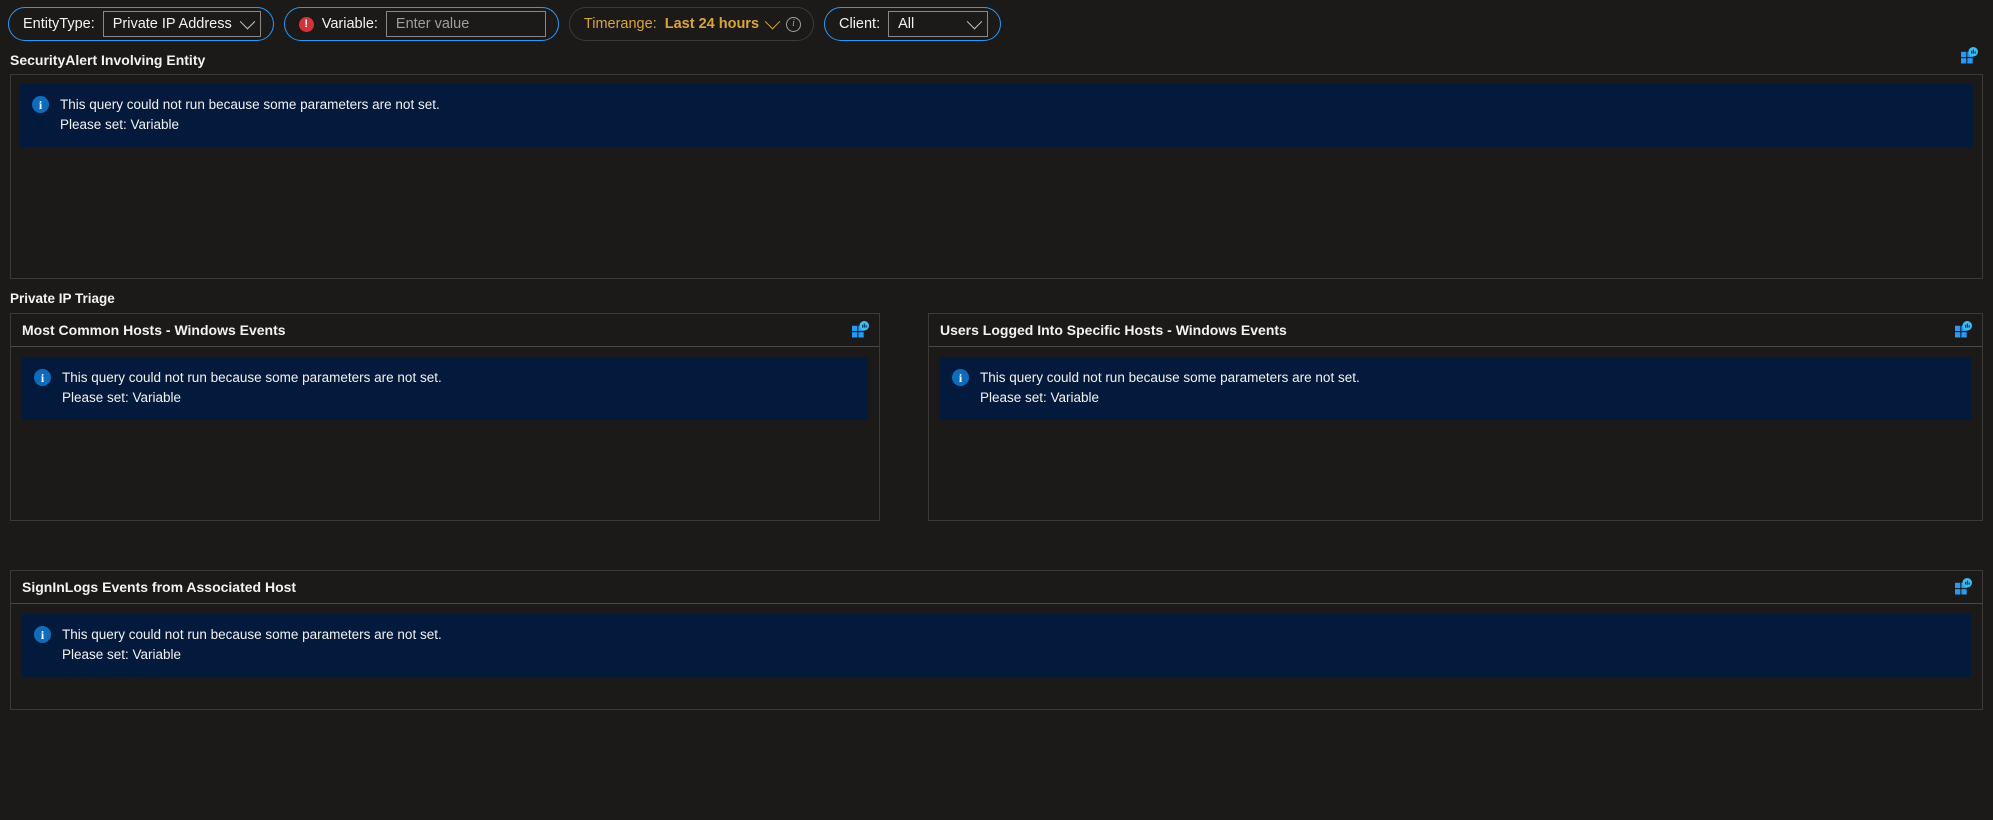 The width and height of the screenshot is (1993, 820). Describe the element at coordinates (59, 23) in the screenshot. I see `entity-type-label: EntityType:` at that location.